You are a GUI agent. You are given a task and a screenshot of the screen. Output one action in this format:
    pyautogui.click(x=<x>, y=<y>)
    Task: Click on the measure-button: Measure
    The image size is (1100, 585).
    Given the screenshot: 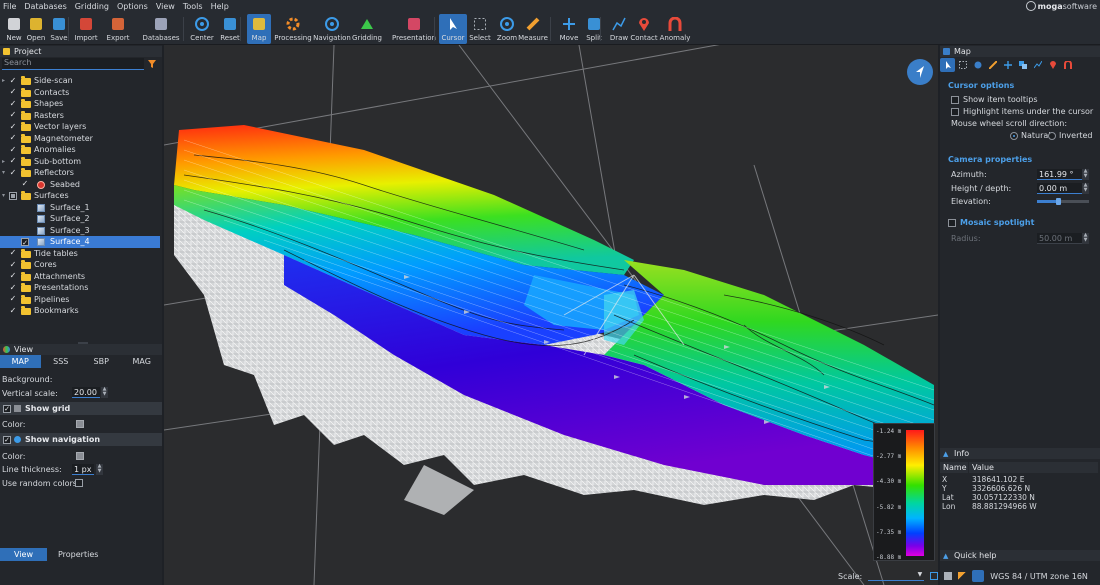 What is the action you would take?
    pyautogui.click(x=533, y=29)
    